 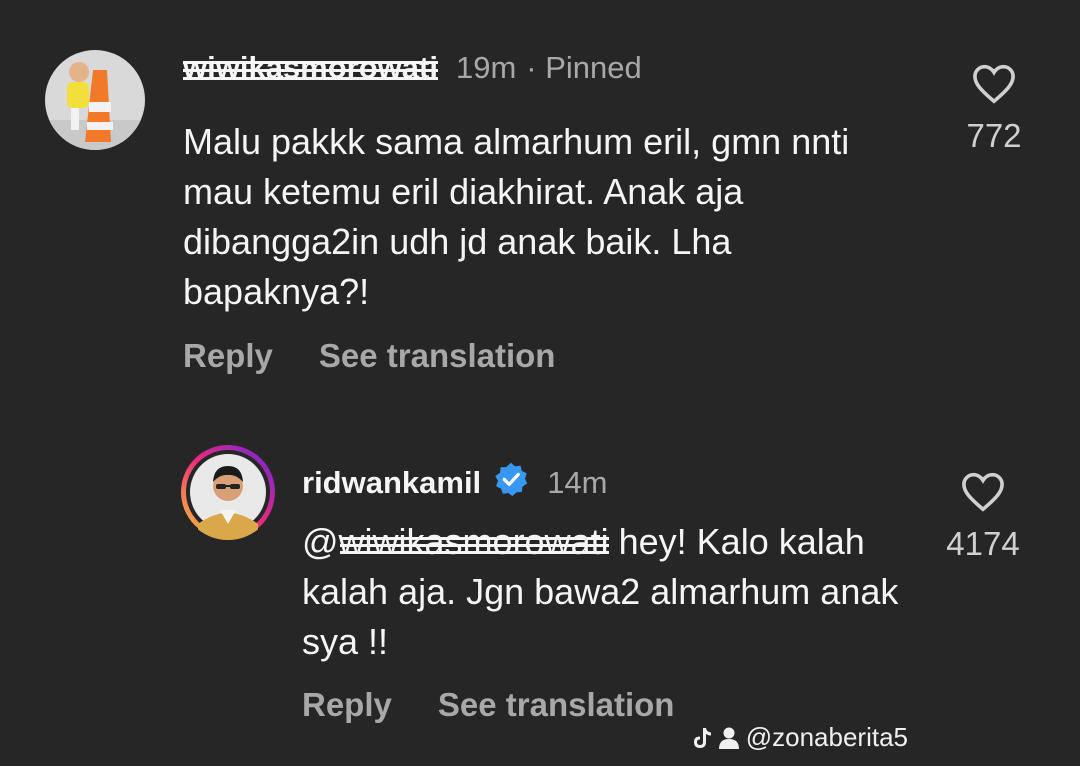 What do you see at coordinates (584, 67) in the screenshot?
I see `pinned-label: · Pinned` at bounding box center [584, 67].